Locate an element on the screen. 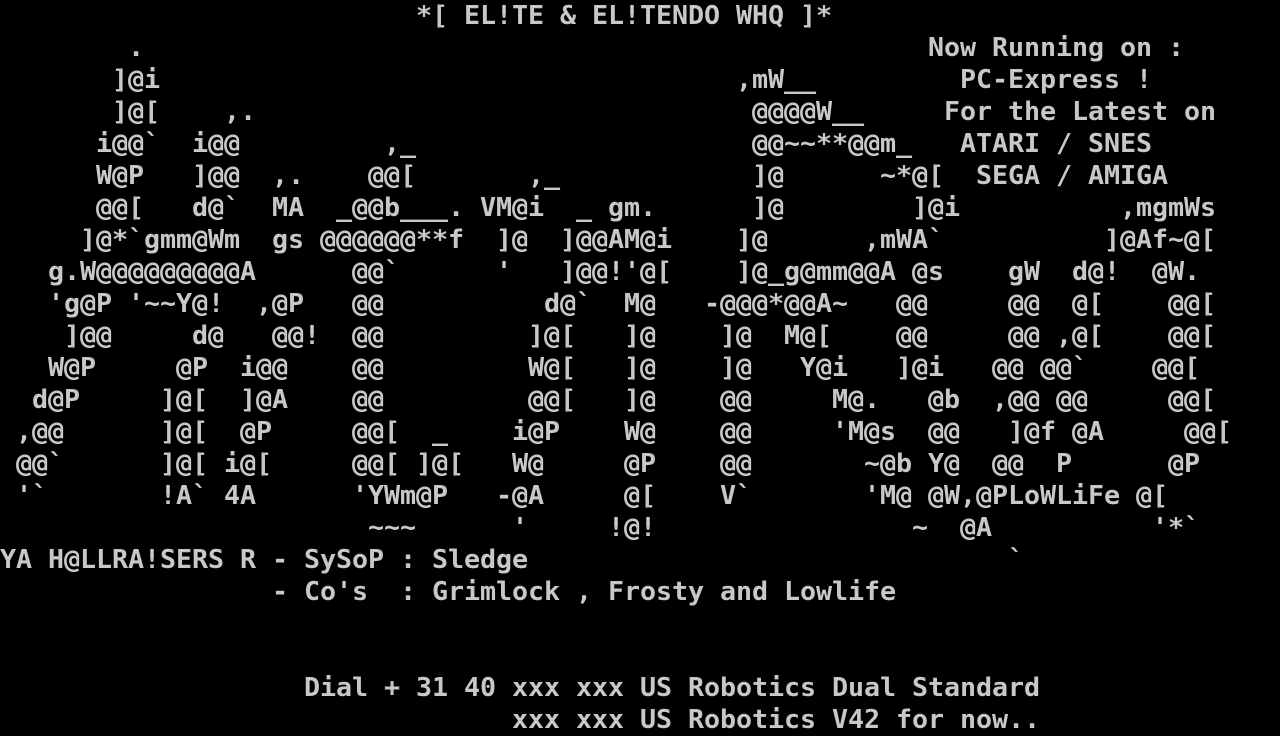 This screenshot has width=1280, height=736. screen-line: - Co's : Grimlock , Frosty and Lowlife is located at coordinates (448, 592).